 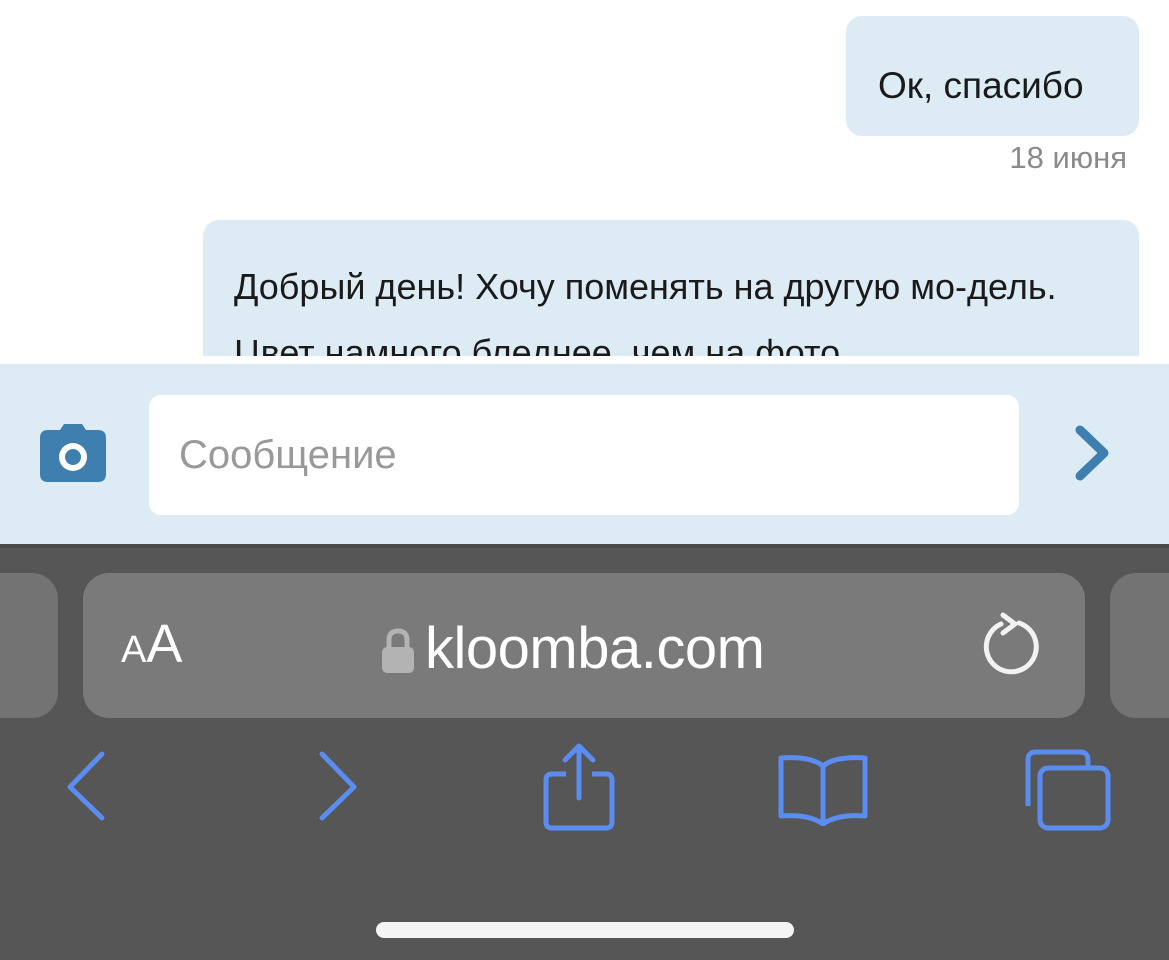 I want to click on url-text: kloomba.com, so click(x=595, y=648).